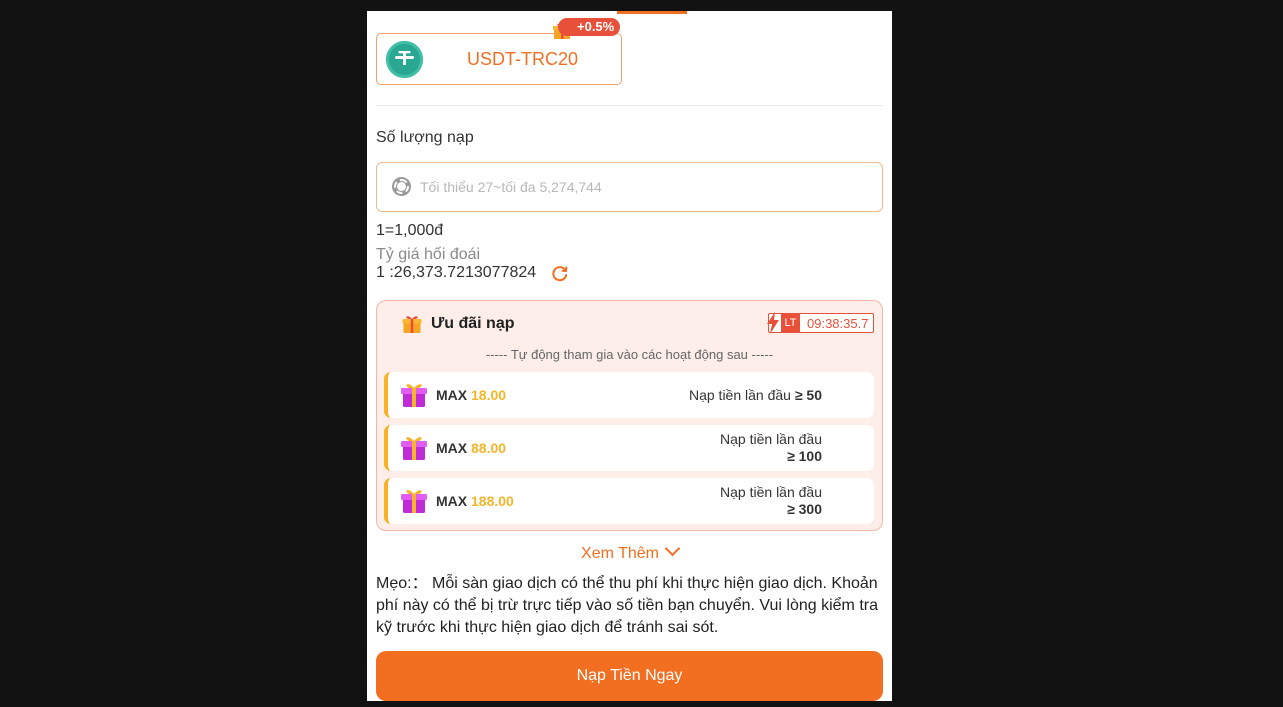 This screenshot has width=1283, height=707. I want to click on channel-name: USDT-TRC20, so click(523, 59).